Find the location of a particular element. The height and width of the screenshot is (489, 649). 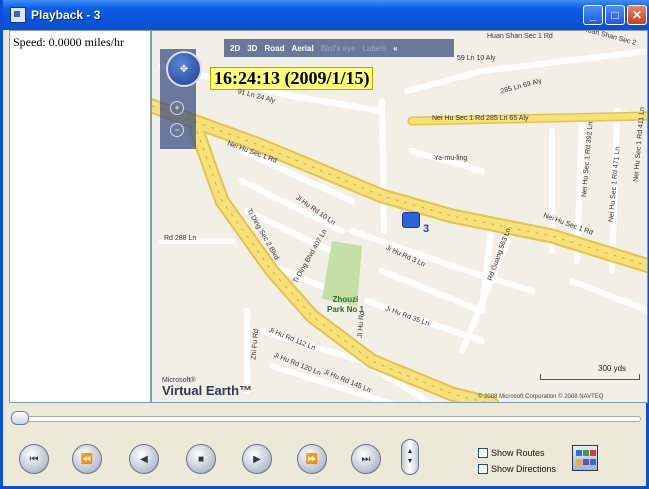

street-label: Huan Shan Sec 1 Rd is located at coordinates (520, 36).